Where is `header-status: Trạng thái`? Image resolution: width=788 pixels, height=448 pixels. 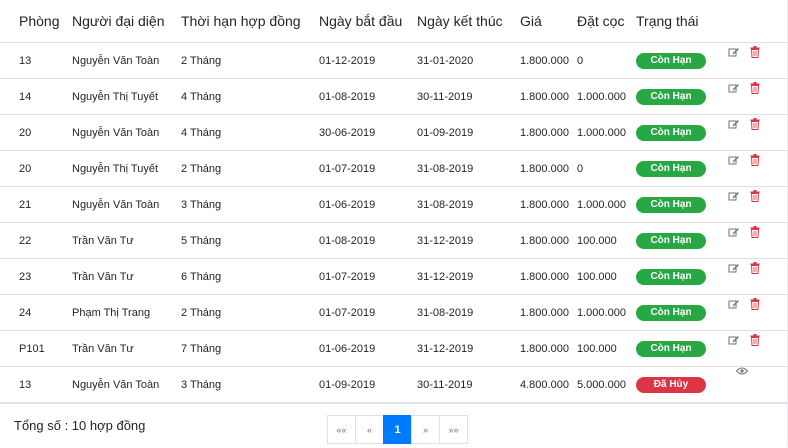 header-status: Trạng thái is located at coordinates (680, 21).